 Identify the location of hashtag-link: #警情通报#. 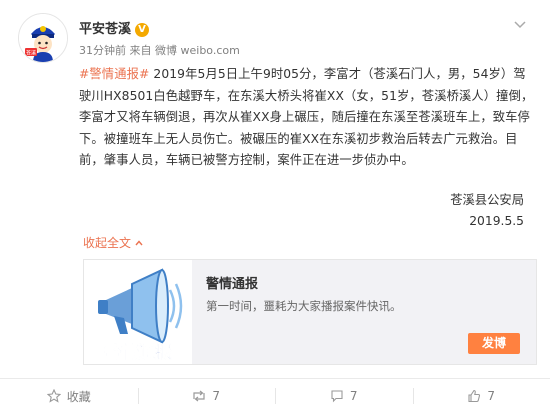
(114, 74).